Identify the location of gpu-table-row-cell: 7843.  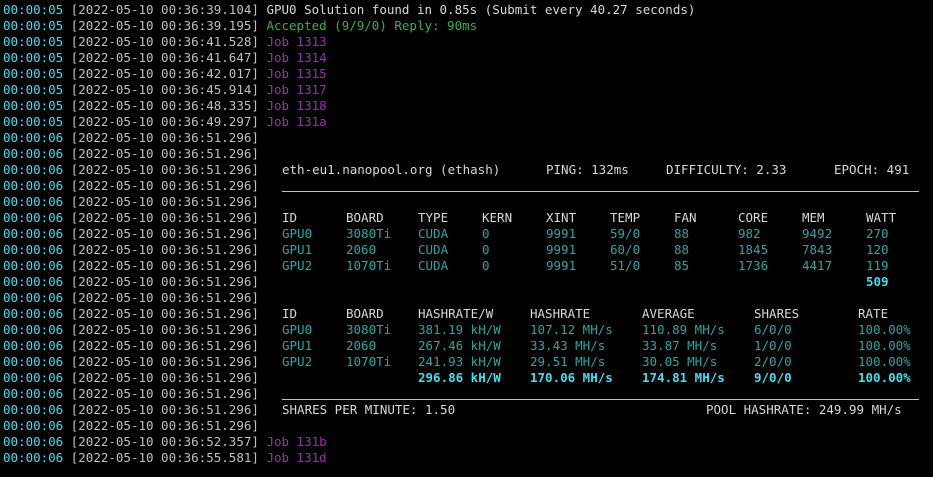
(817, 249).